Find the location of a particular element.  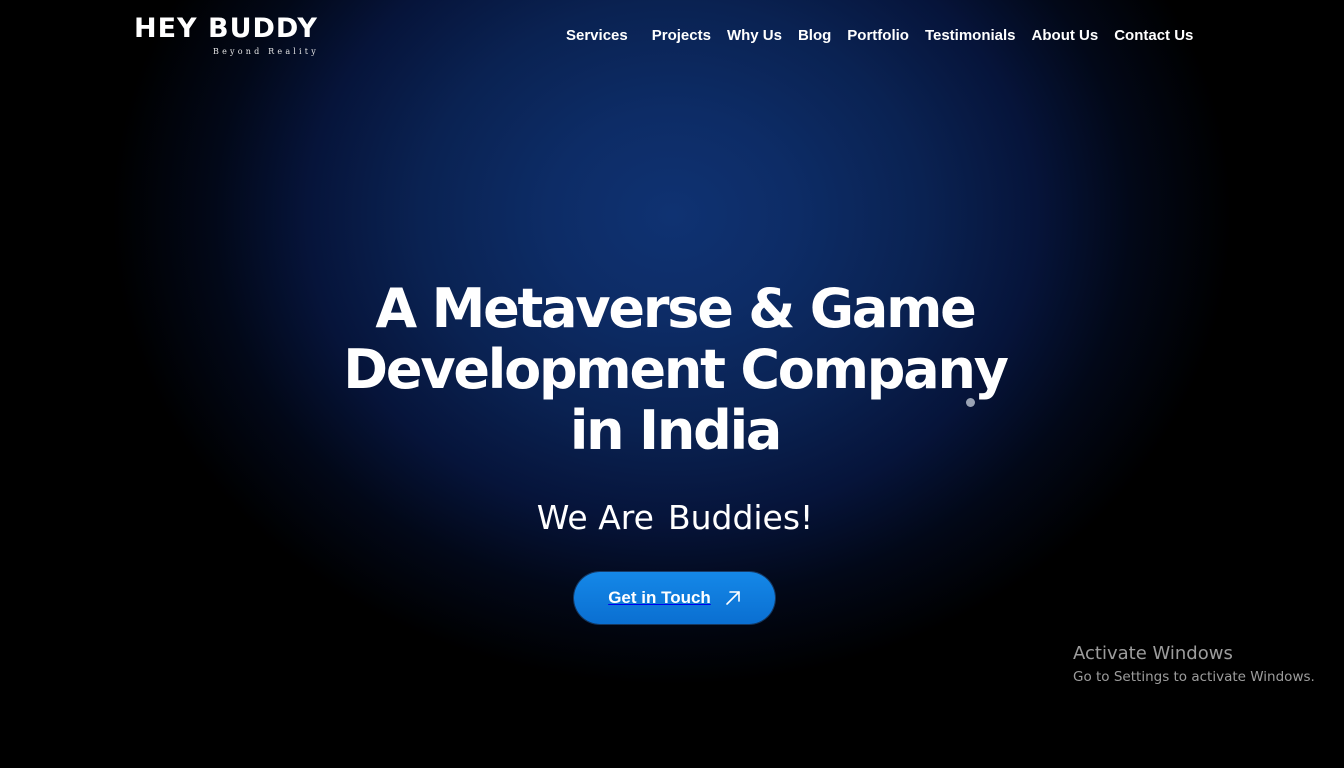

get-in-touch-button: Get in Touch is located at coordinates (674, 598).